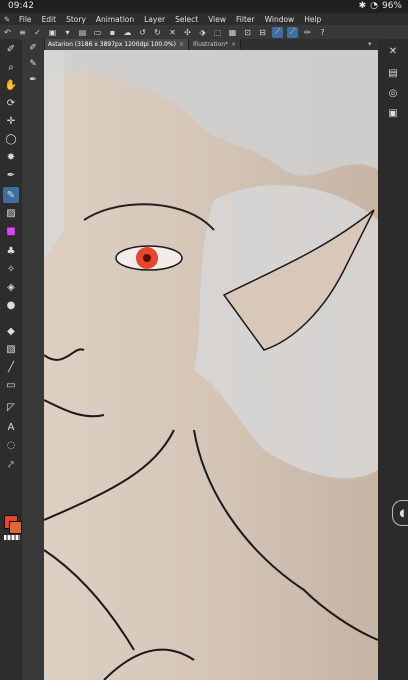 The width and height of the screenshot is (408, 680). Describe the element at coordinates (11, 49) in the screenshot. I see `eyedropper-icon: ✐` at that location.